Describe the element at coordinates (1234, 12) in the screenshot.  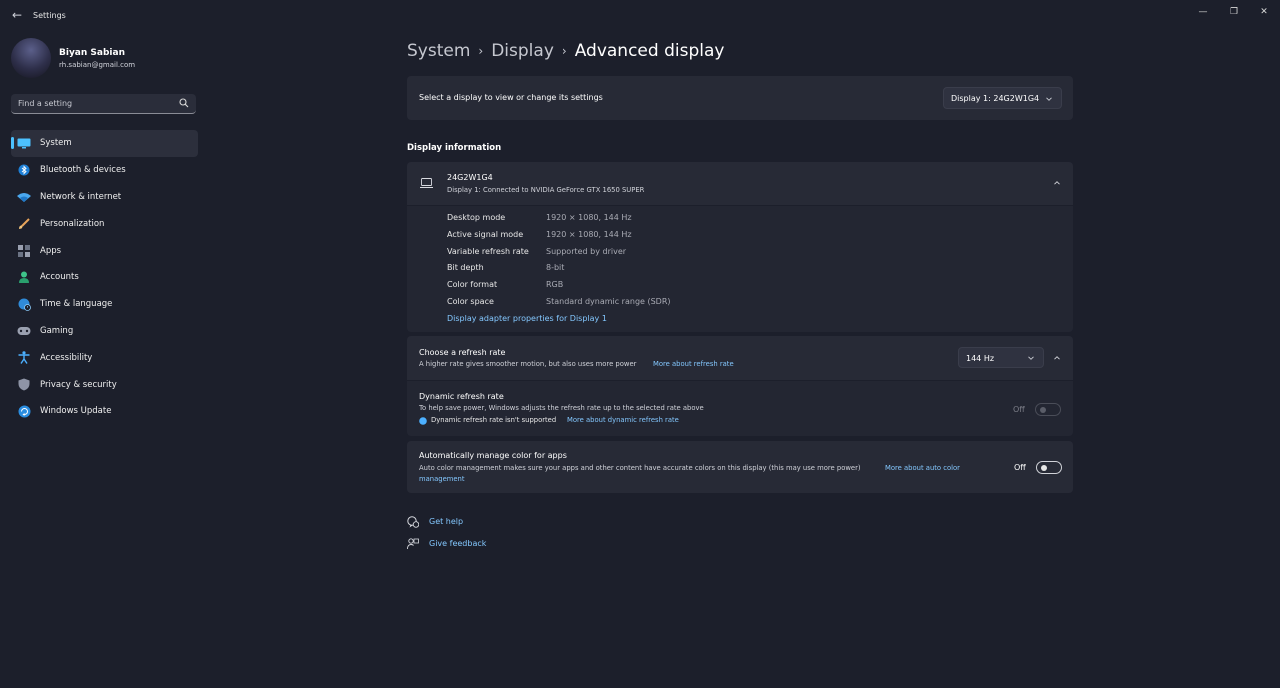
I see `maximize-icon: ❐` at that location.